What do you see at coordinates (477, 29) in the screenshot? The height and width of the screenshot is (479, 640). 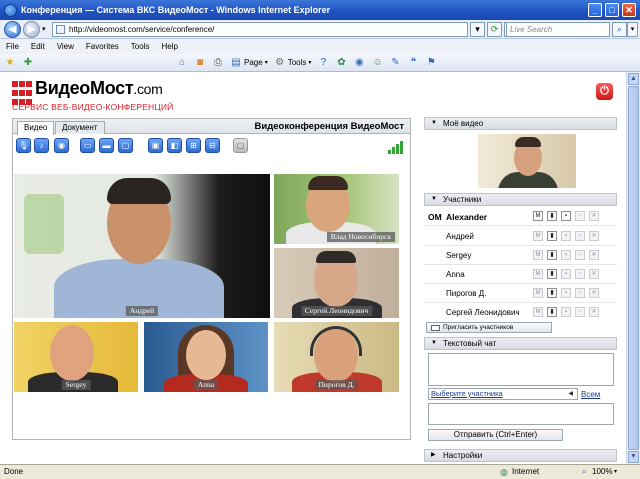 I see `url-dropdown-button: ▾` at bounding box center [477, 29].